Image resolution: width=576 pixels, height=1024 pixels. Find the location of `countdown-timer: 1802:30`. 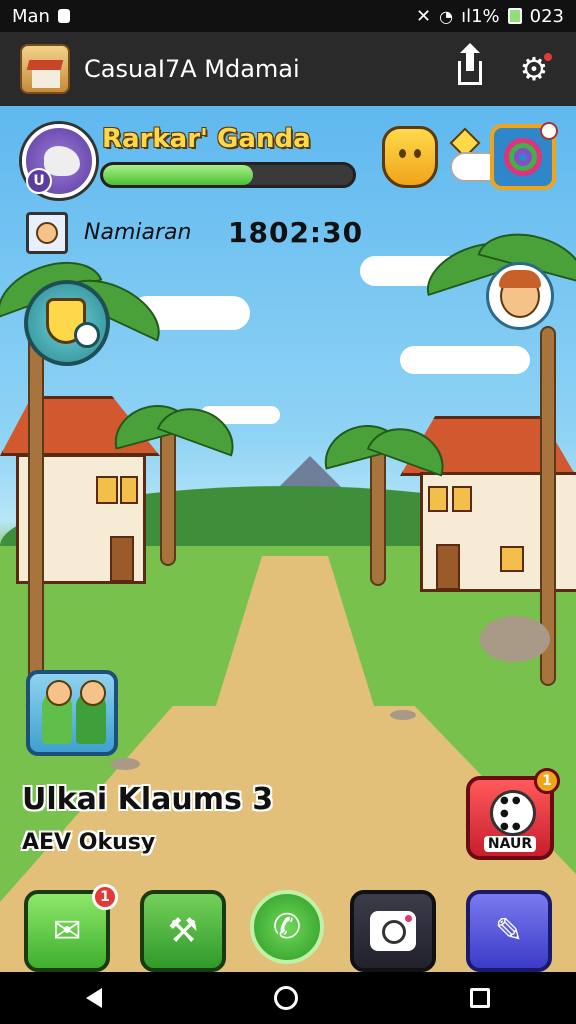

countdown-timer: 1802:30 is located at coordinates (296, 232).